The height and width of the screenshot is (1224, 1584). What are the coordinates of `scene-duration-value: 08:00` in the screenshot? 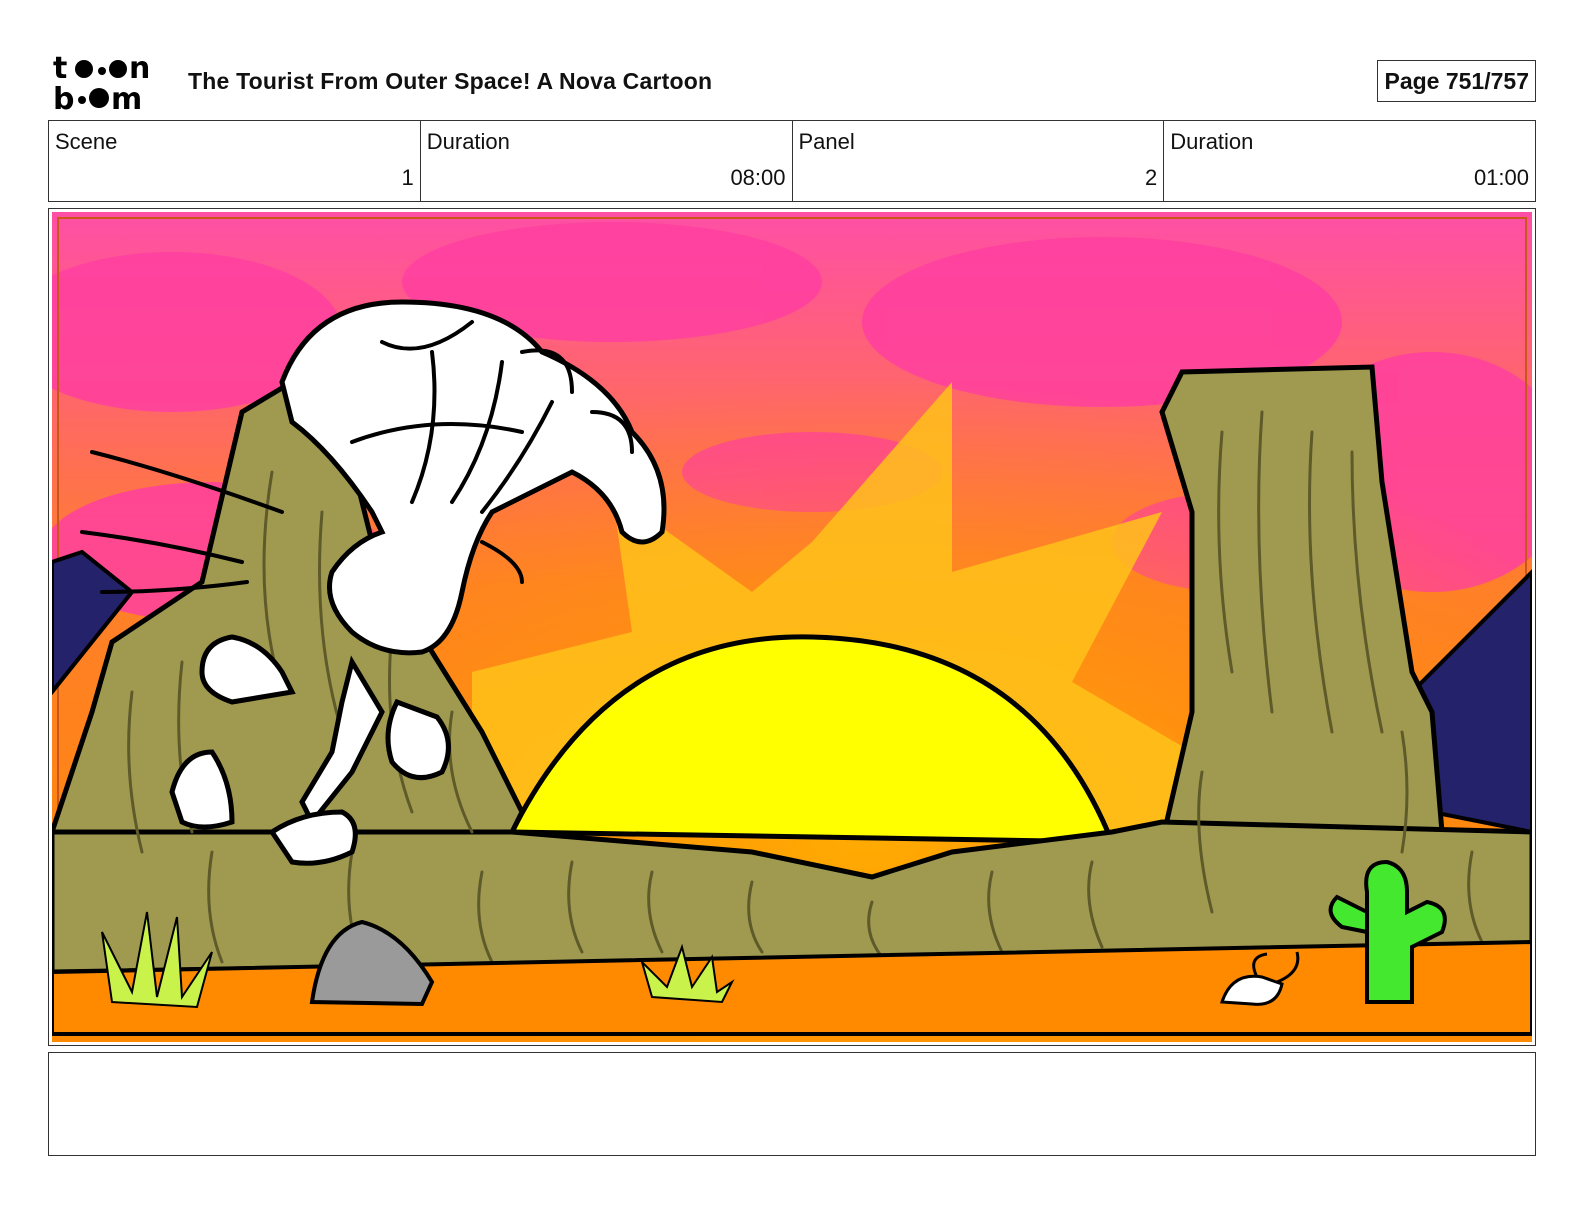 It's located at (758, 177).